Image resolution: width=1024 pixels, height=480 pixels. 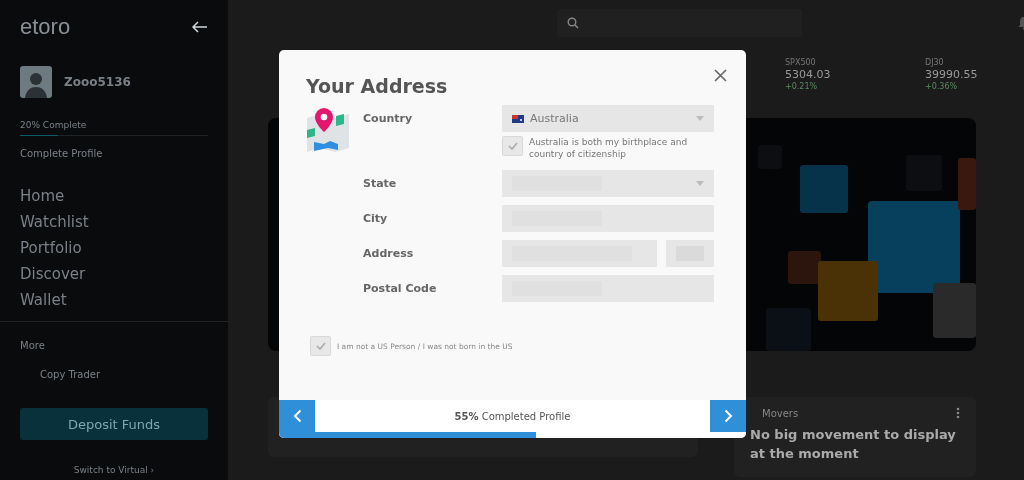 What do you see at coordinates (42, 196) in the screenshot?
I see `nav-item: Home` at bounding box center [42, 196].